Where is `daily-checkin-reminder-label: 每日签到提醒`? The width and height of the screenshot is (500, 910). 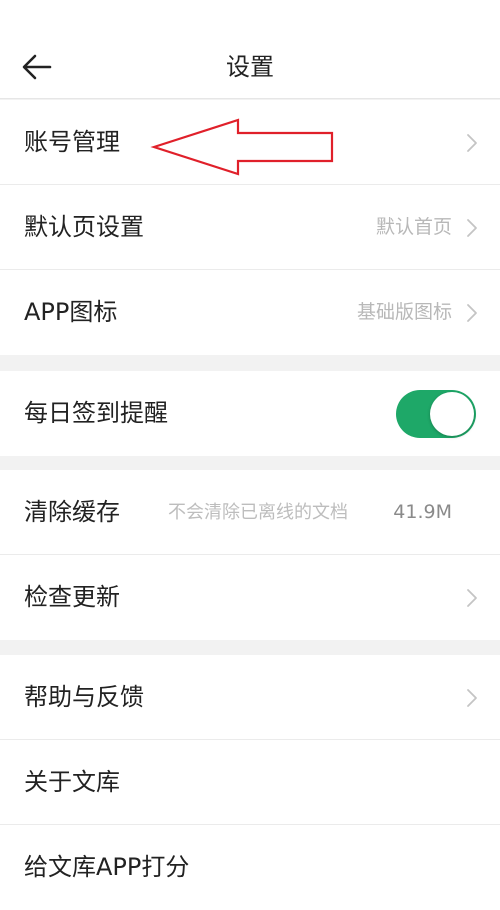 daily-checkin-reminder-label: 每日签到提醒 is located at coordinates (96, 413).